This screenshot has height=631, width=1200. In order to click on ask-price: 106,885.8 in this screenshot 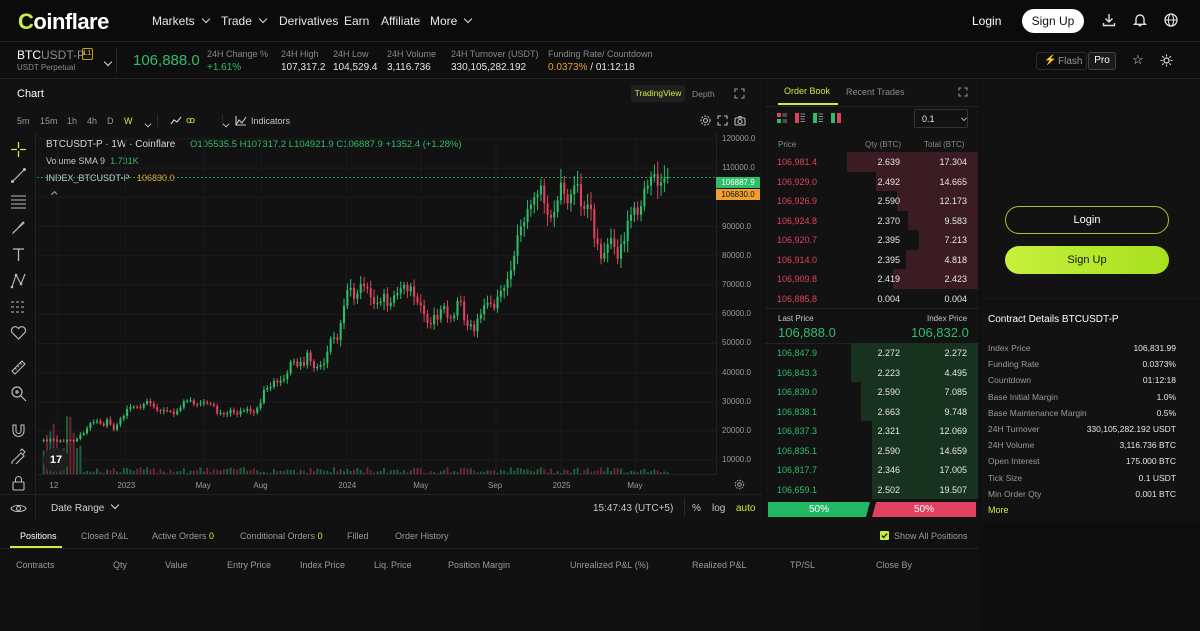, I will do `click(797, 298)`.